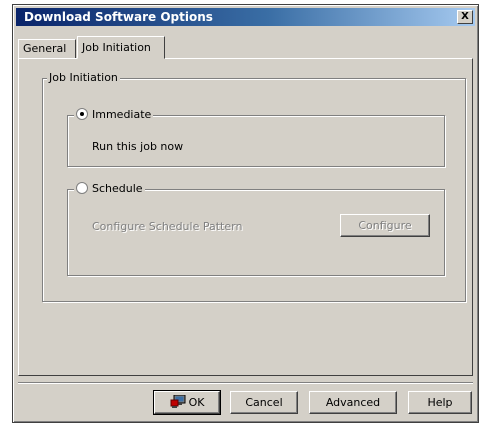 The width and height of the screenshot is (491, 427). Describe the element at coordinates (256, 137) in the screenshot. I see `immediate-group: Immediate Run this job now` at that location.